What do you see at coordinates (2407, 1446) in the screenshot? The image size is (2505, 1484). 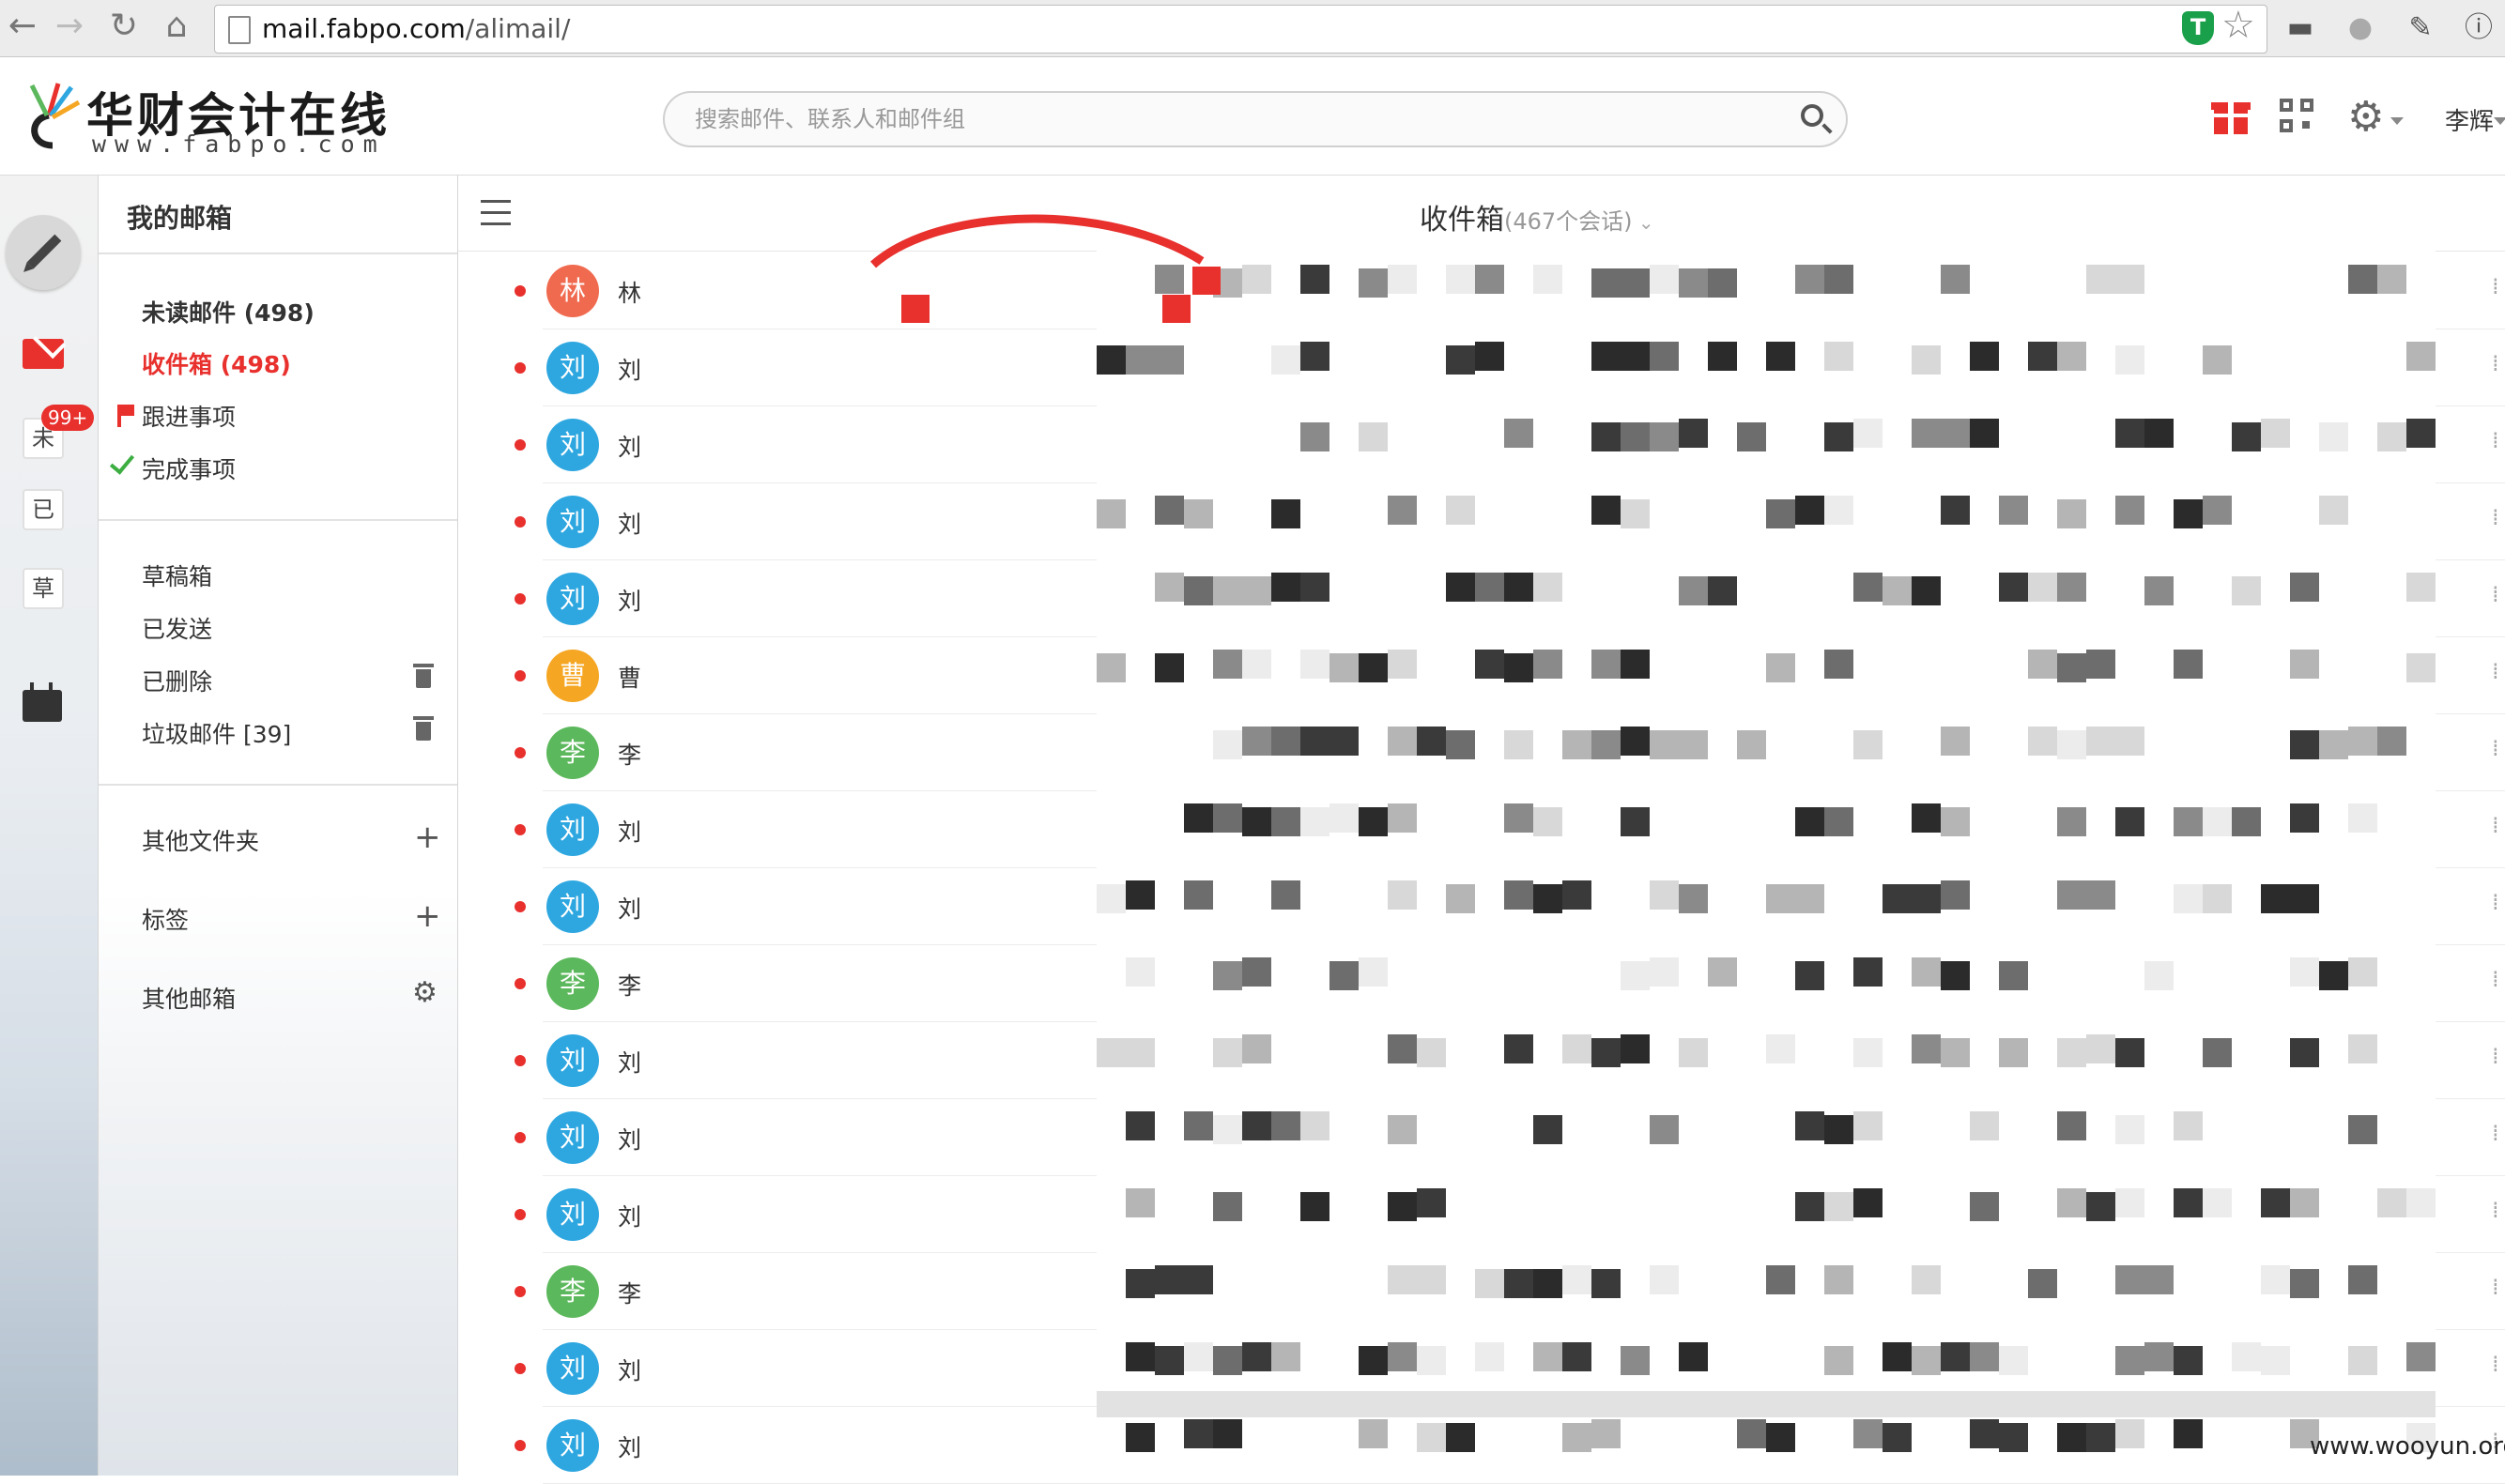 I see `watermark: www.wooyun.org` at bounding box center [2407, 1446].